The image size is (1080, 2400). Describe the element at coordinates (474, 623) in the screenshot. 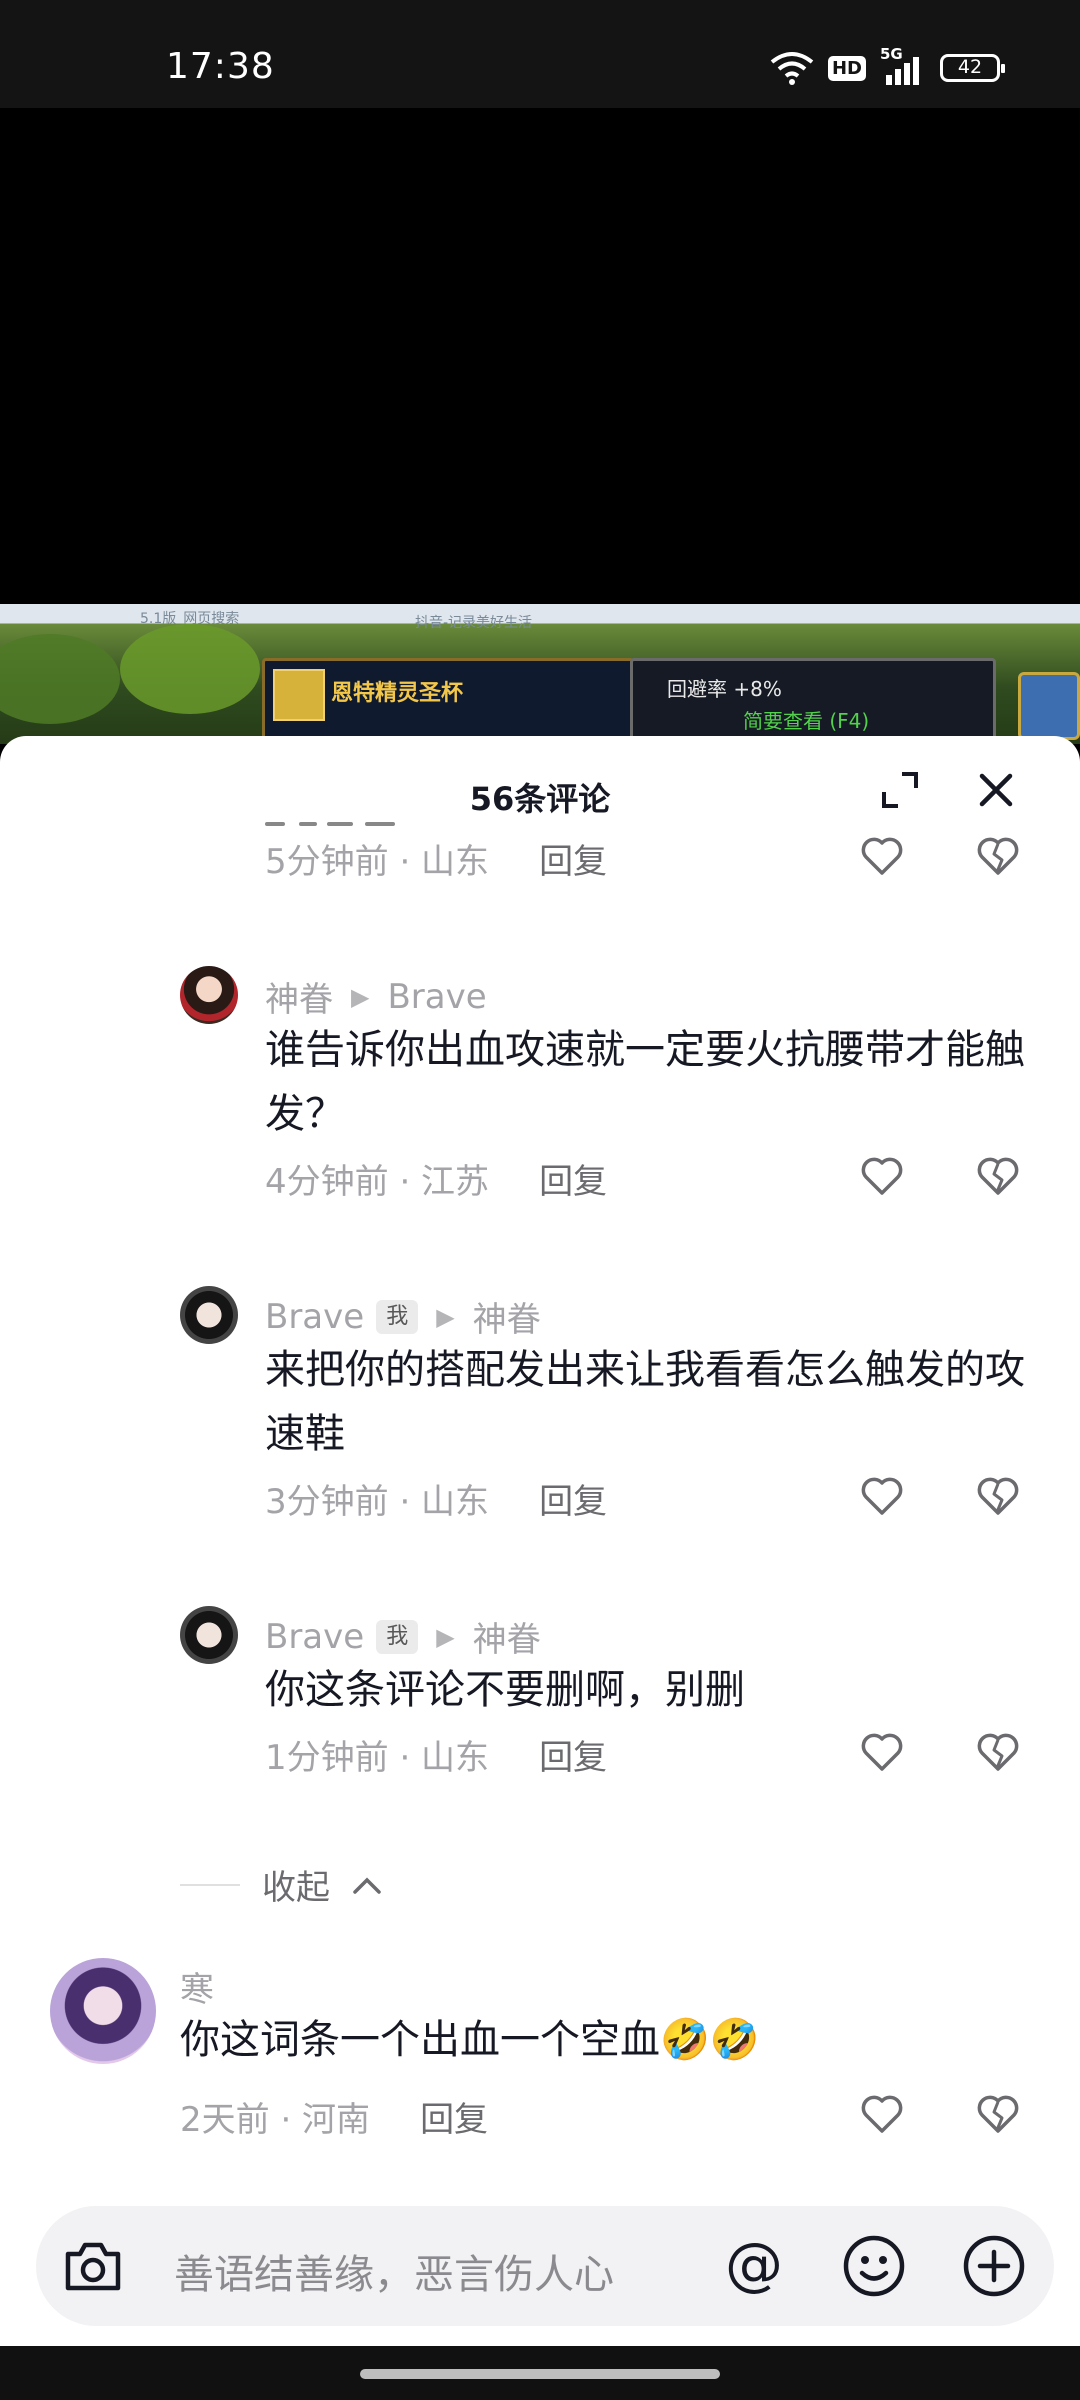

I see `browser-tab-2: 抖音-记录美好生活` at that location.